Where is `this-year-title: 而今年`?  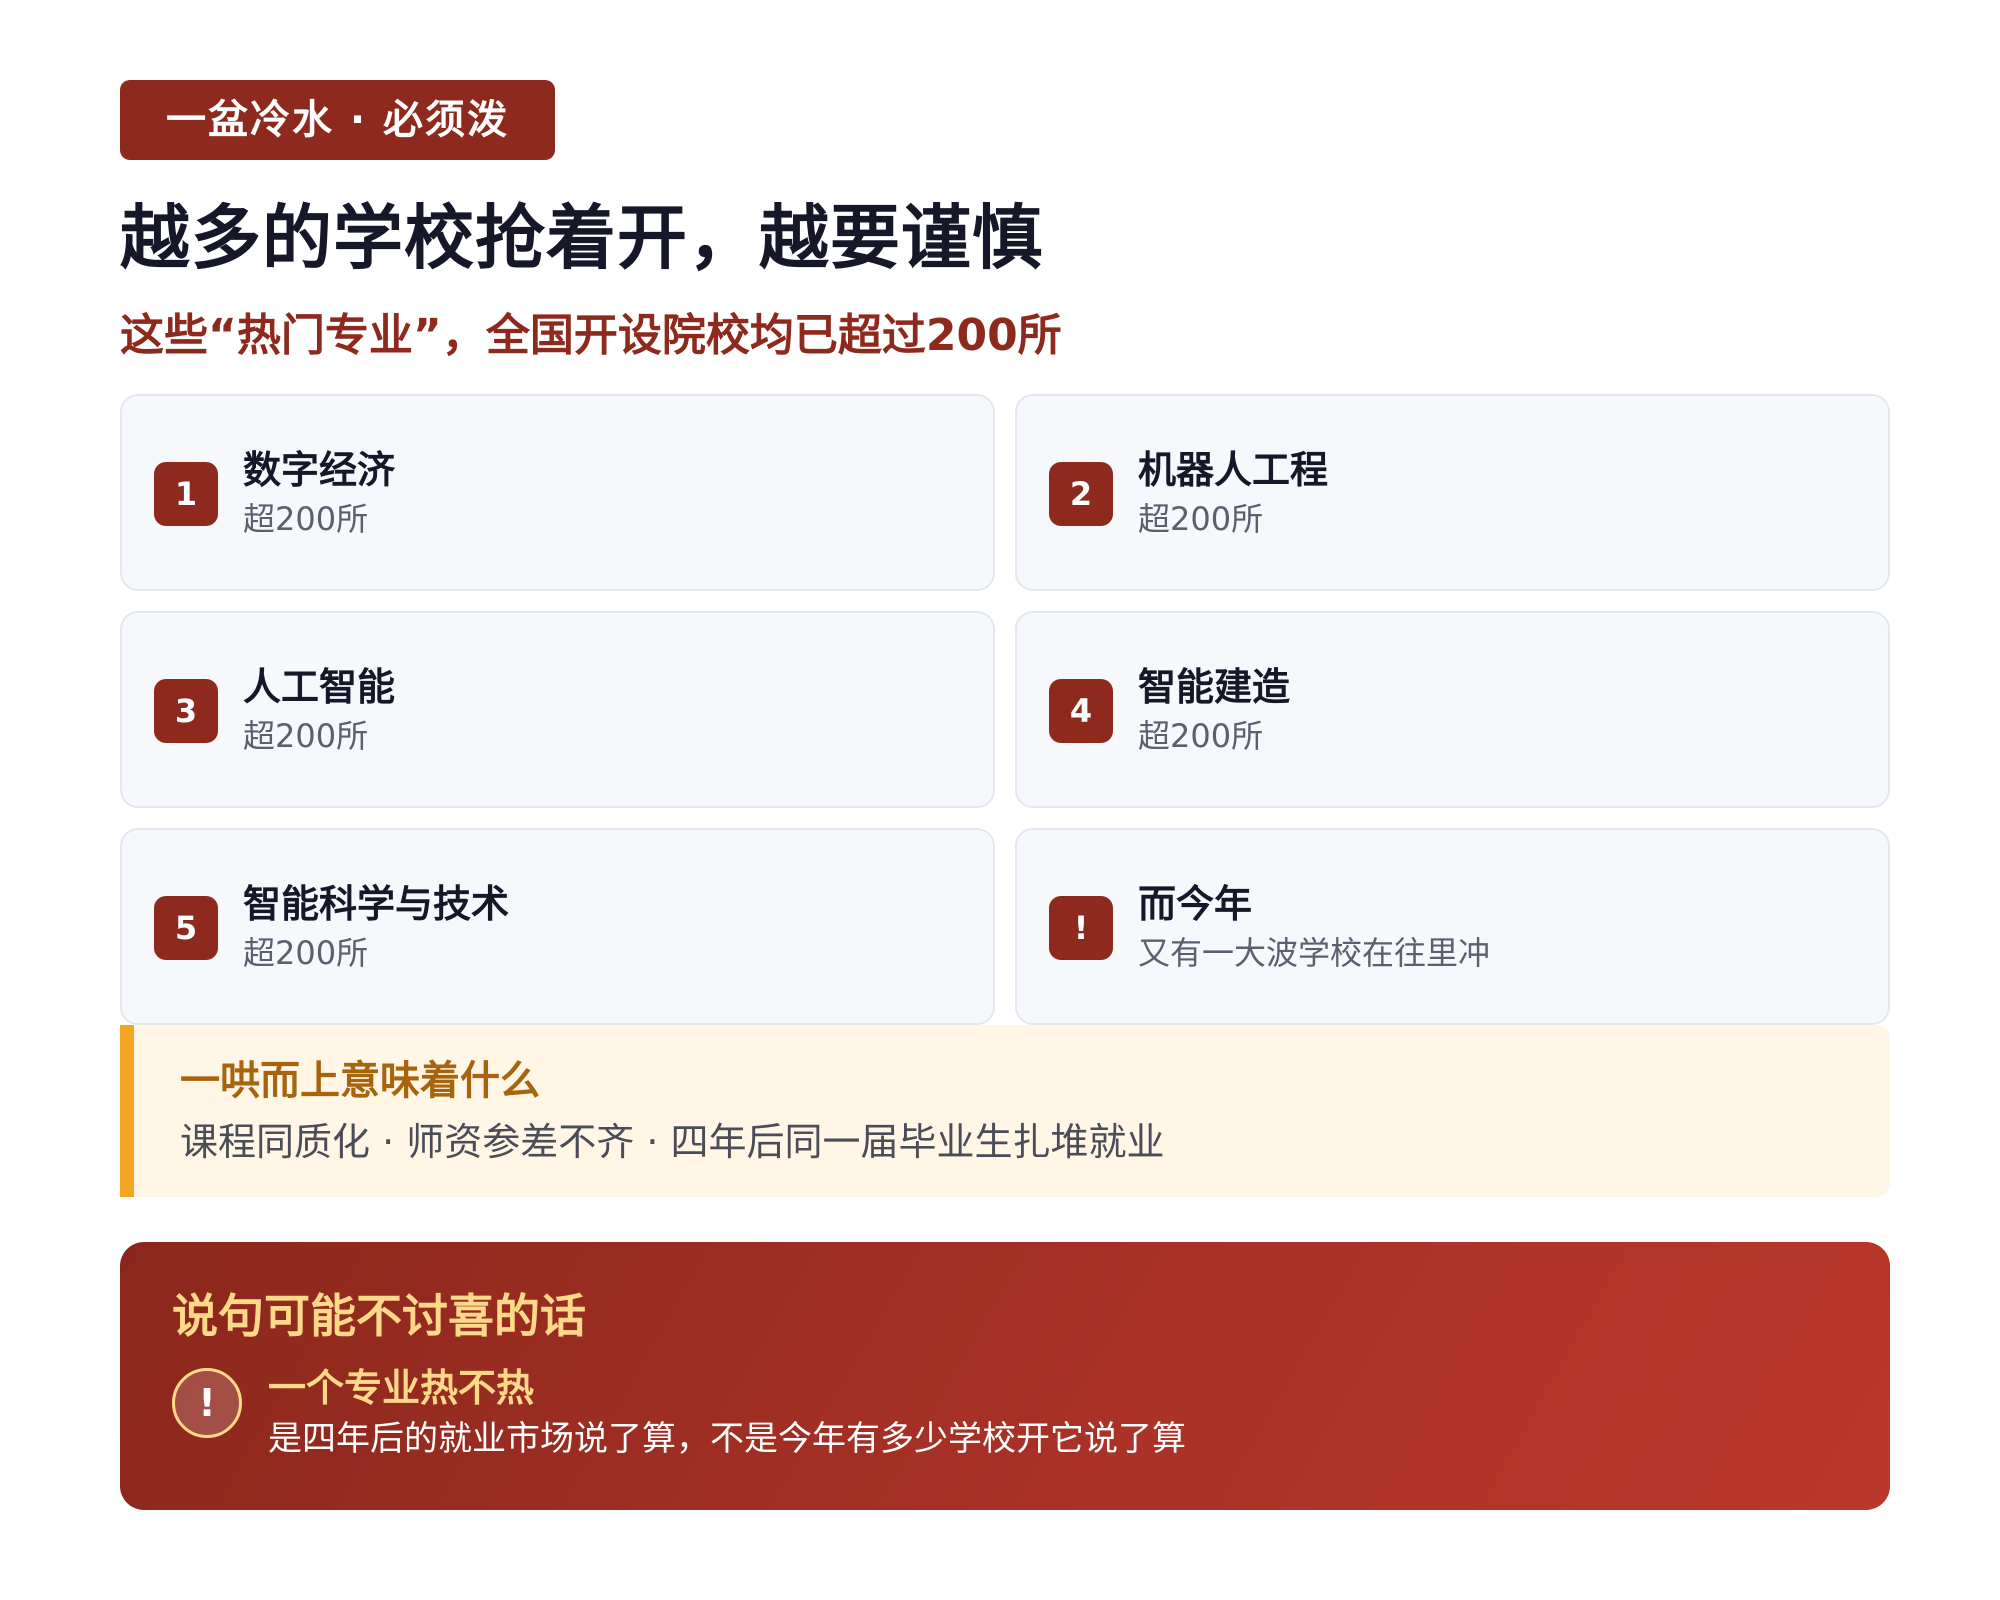 this-year-title: 而今年 is located at coordinates (1195, 904).